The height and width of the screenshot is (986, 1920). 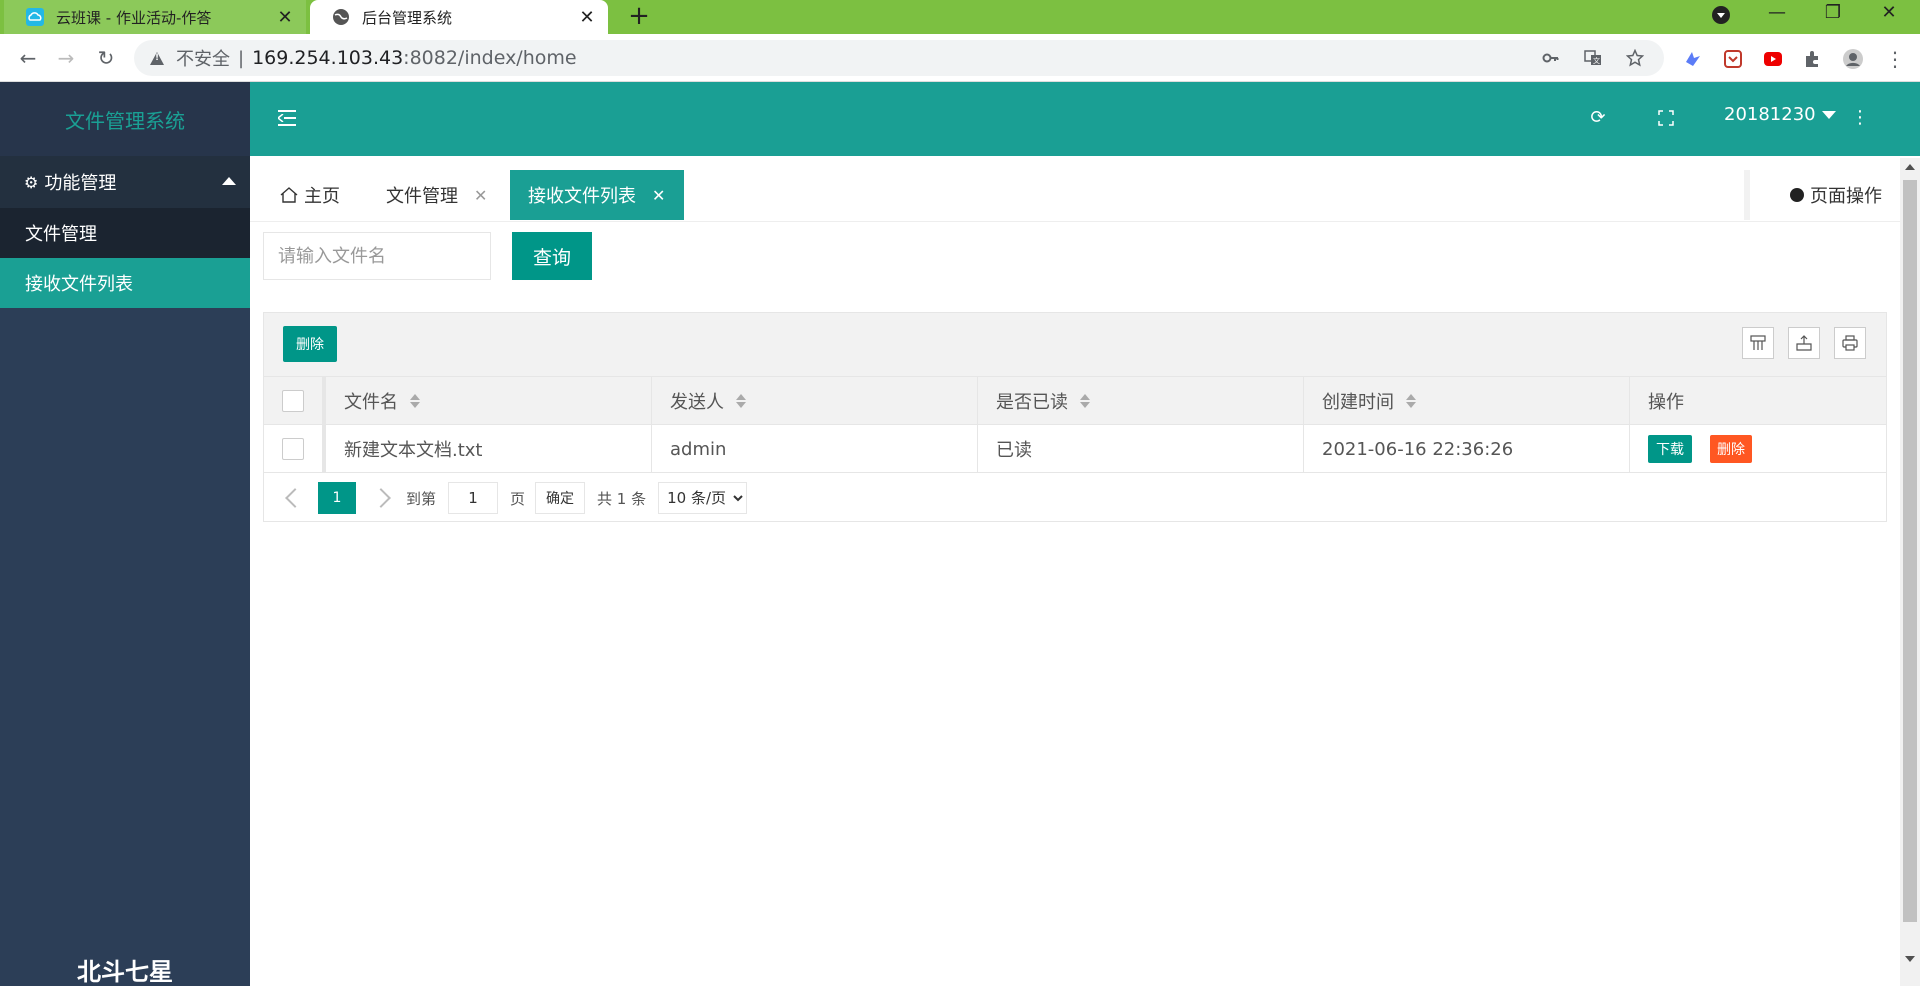 I want to click on prev-page-icon, so click(x=295, y=498).